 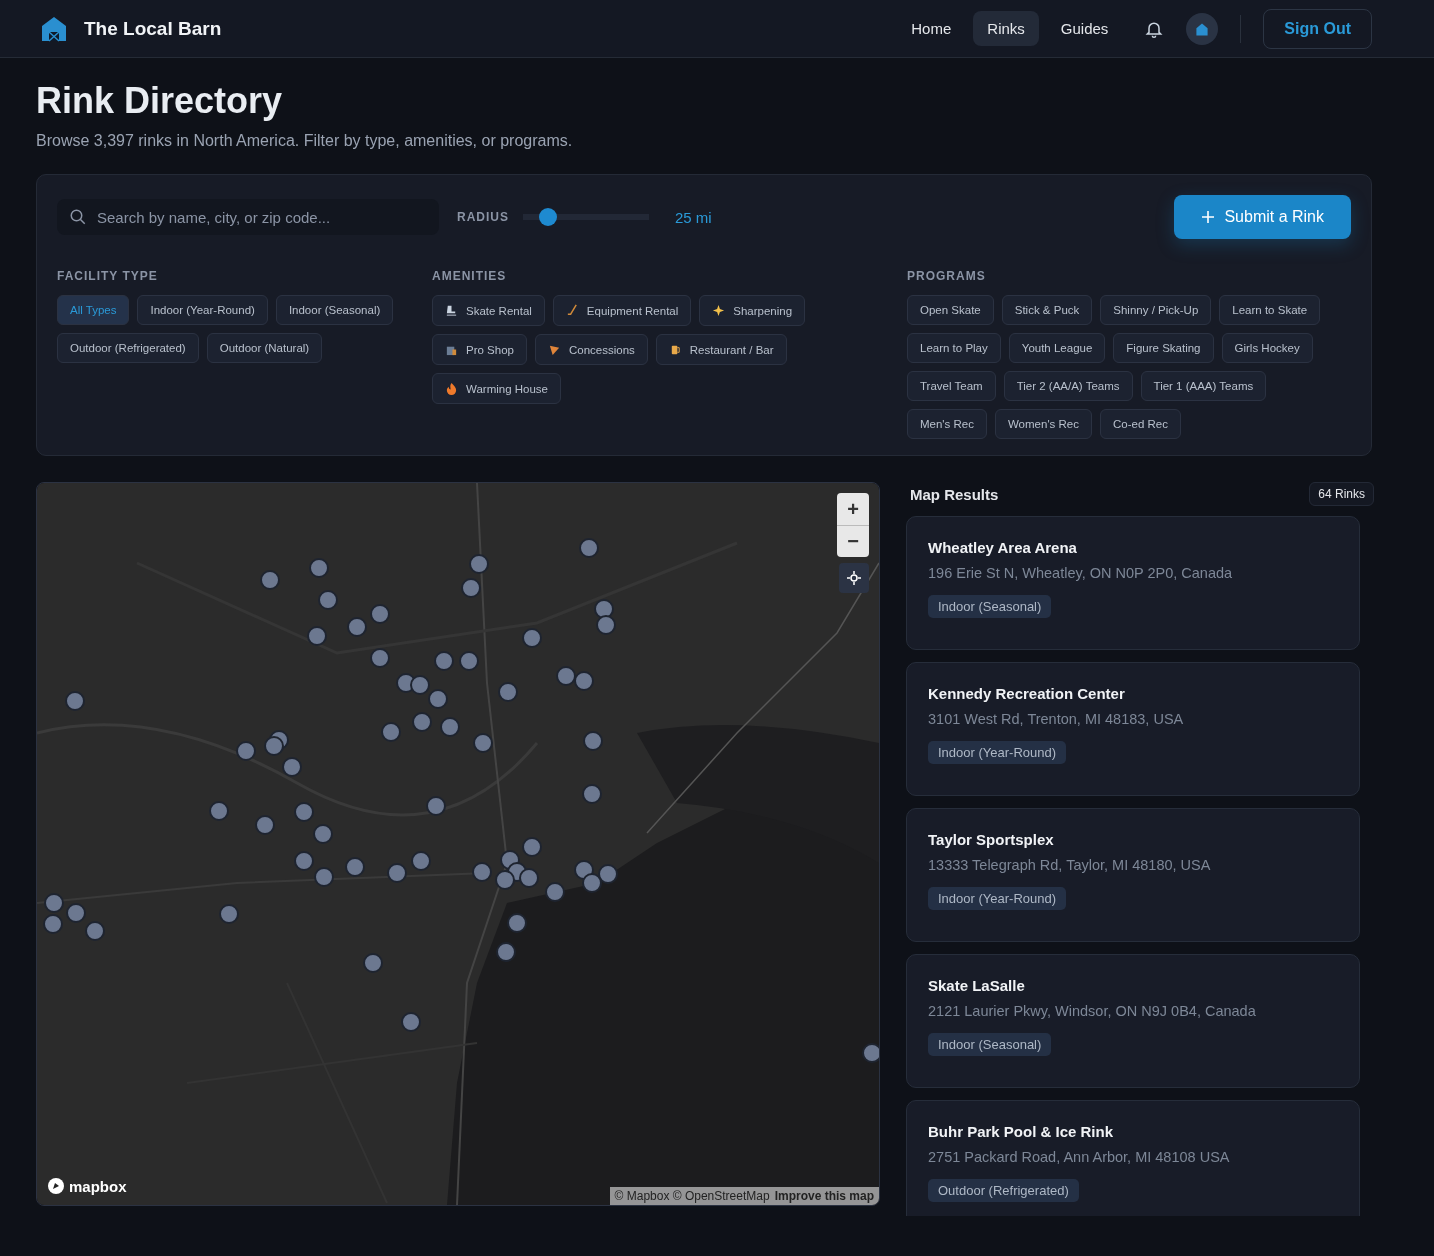 I want to click on filter-chip: Tier 2 (AA/A) Teams, so click(x=1068, y=386).